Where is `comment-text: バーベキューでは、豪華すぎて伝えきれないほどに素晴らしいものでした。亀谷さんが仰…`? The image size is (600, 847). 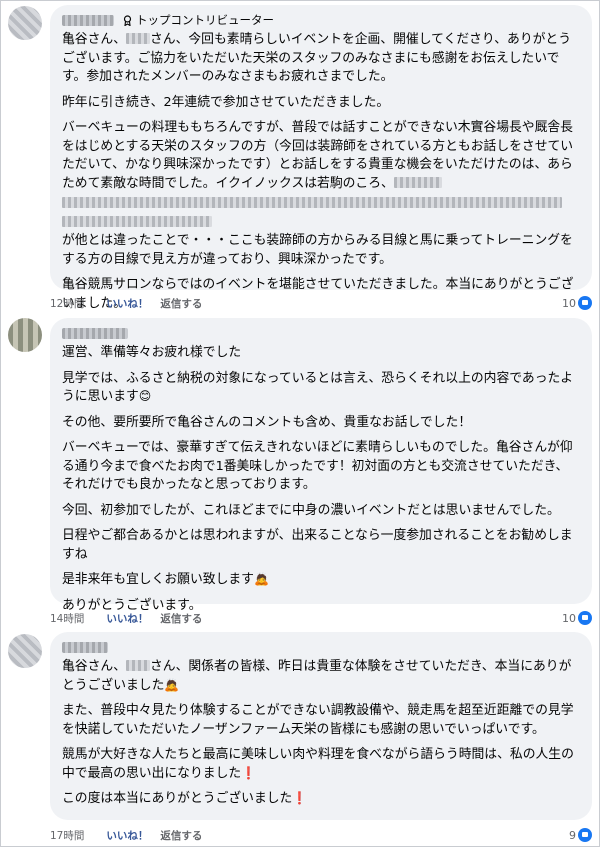 comment-text: バーベキューでは、豪華すぎて伝えきれないほどに素晴らしいものでした。亀谷さんが仰… is located at coordinates (317, 466).